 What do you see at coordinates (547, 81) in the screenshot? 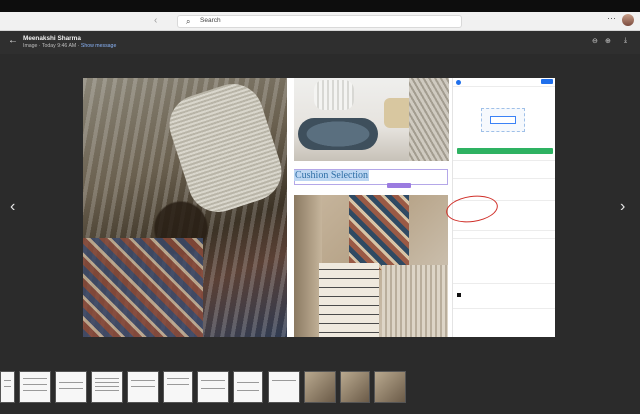
I see `share-button` at bounding box center [547, 81].